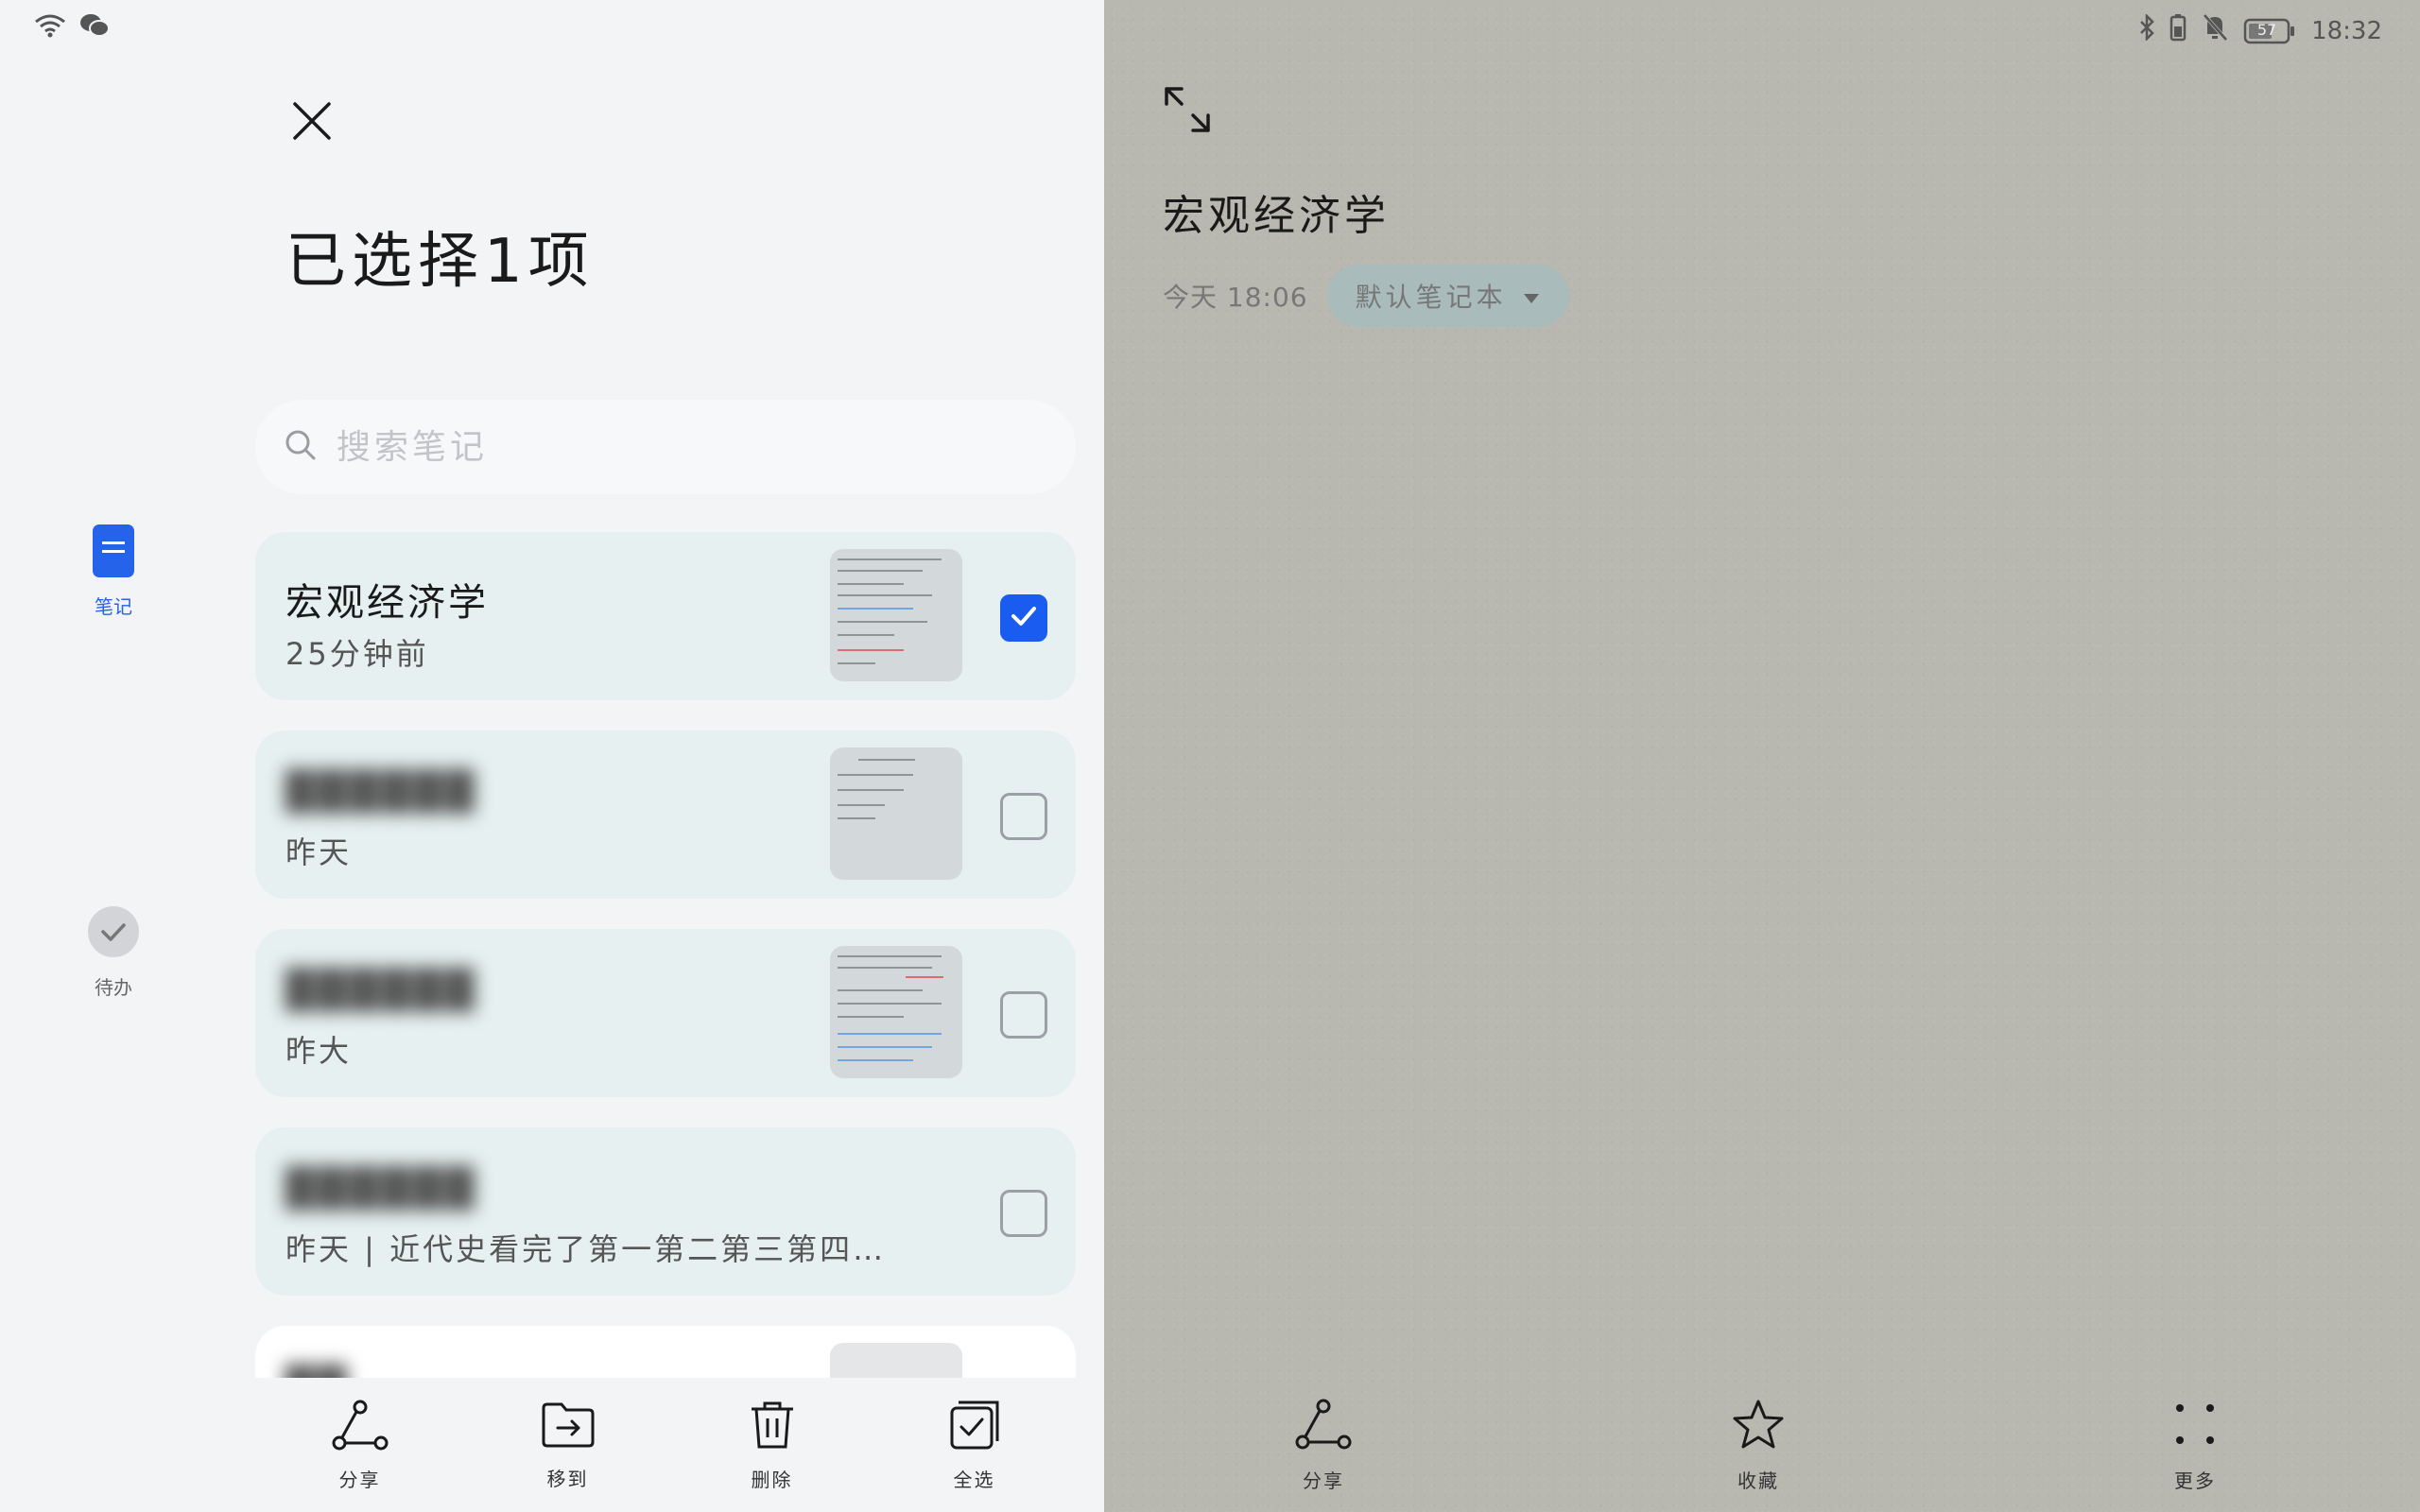 This screenshot has height=1512, width=2420. Describe the element at coordinates (665, 814) in the screenshot. I see `note-card: ██████ 昨天` at that location.